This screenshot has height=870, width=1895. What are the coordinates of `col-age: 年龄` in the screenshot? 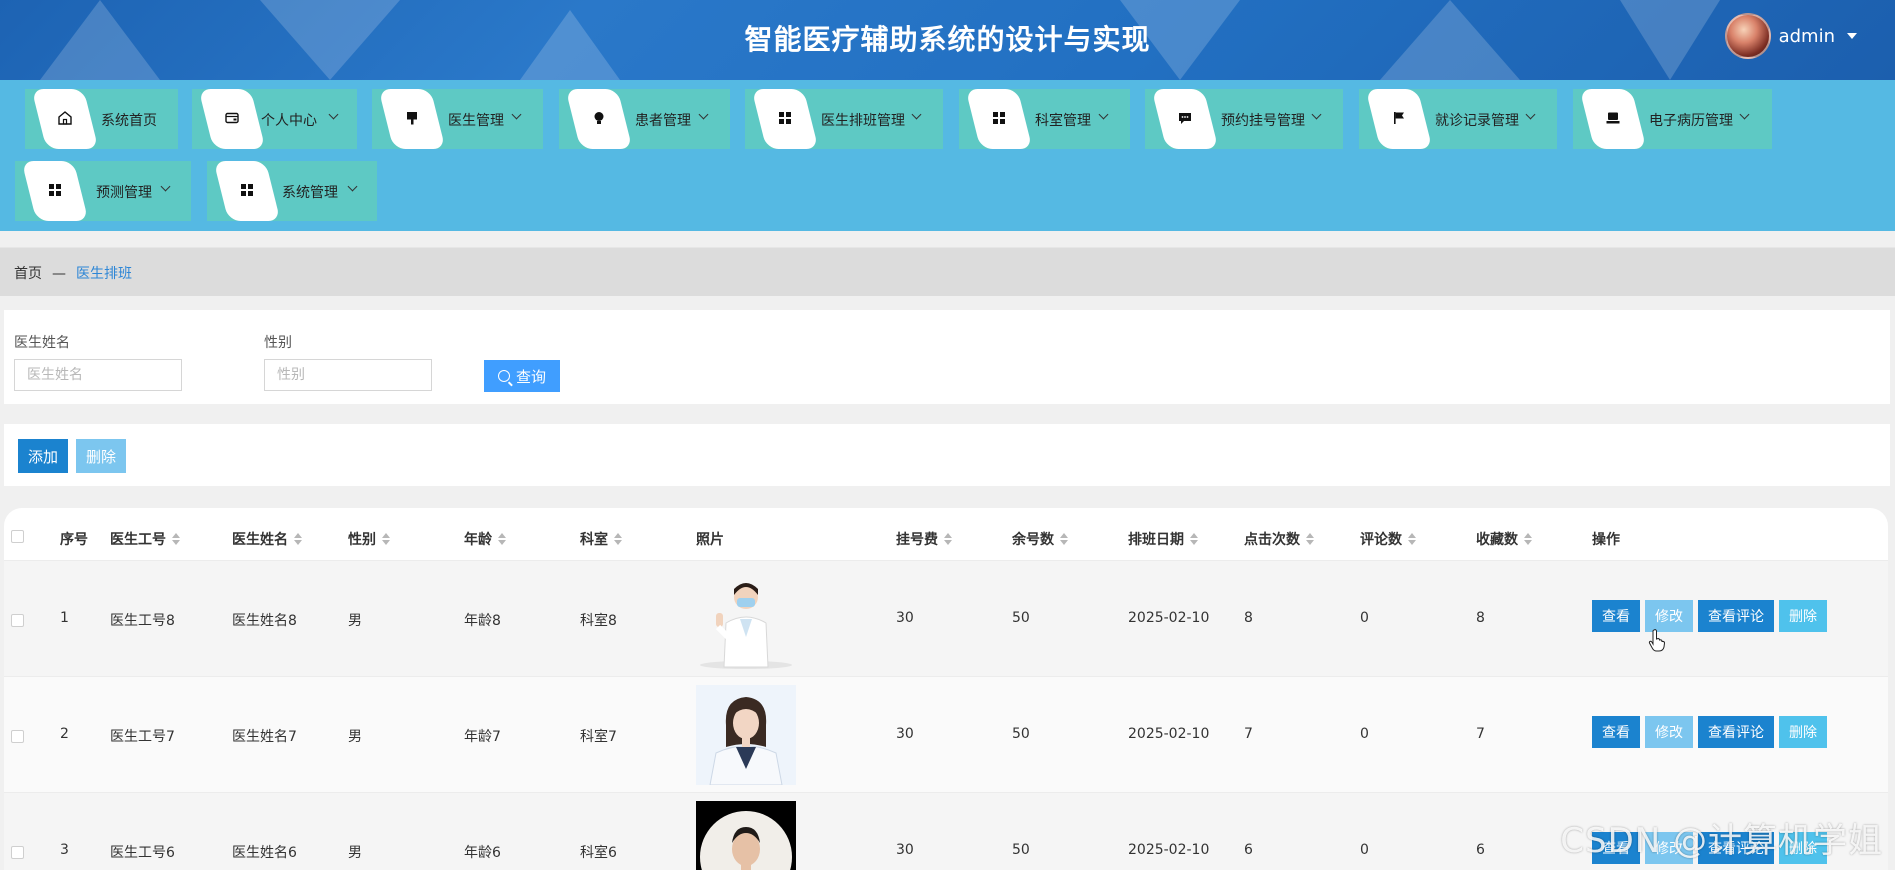 It's located at (485, 539).